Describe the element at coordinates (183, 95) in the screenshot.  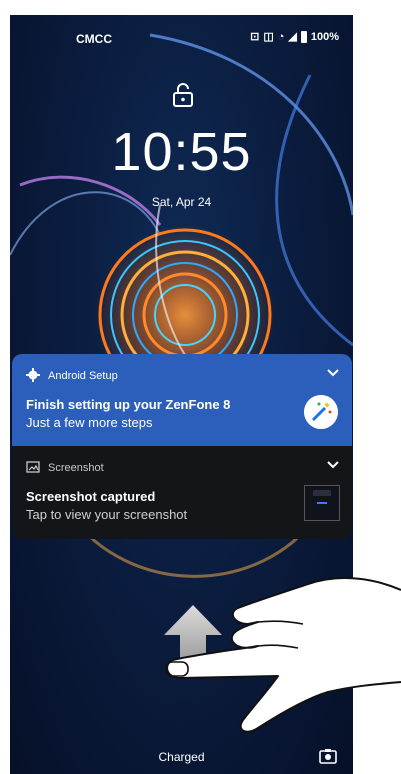
I see `lock-open-icon` at that location.